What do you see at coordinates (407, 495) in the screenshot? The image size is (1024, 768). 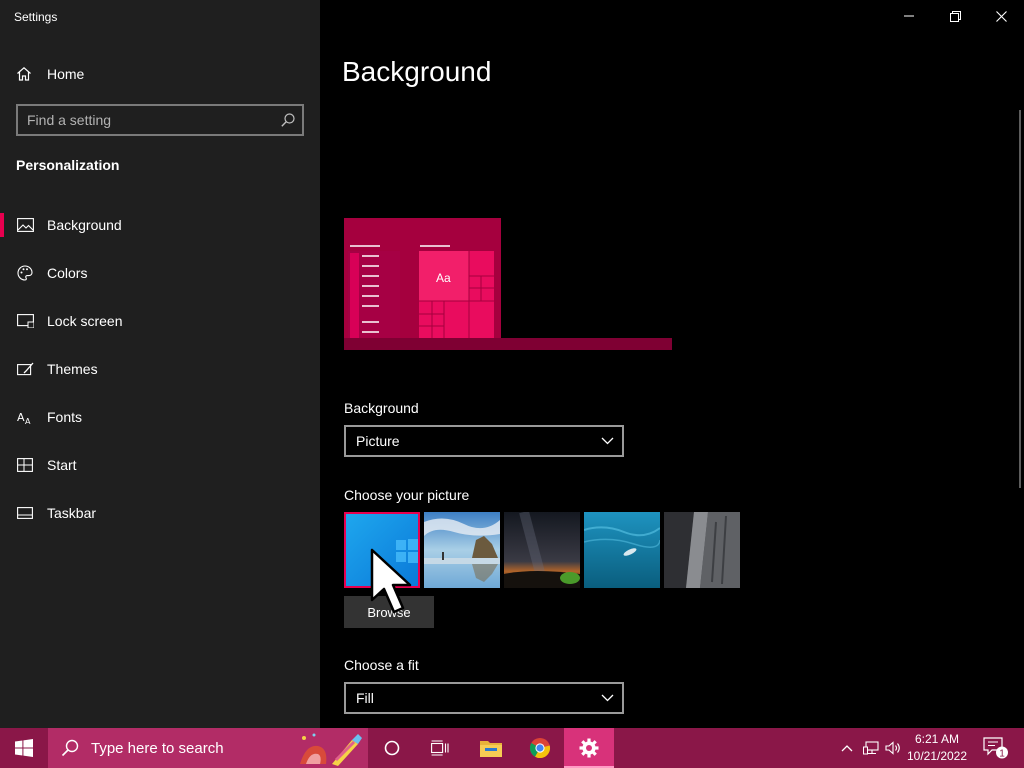 I see `choose-picture-label: Choose your picture` at bounding box center [407, 495].